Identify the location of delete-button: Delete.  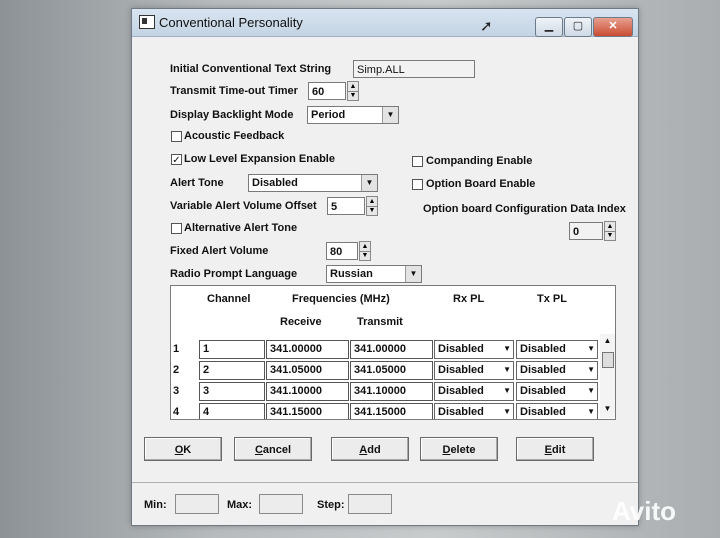
(459, 449).